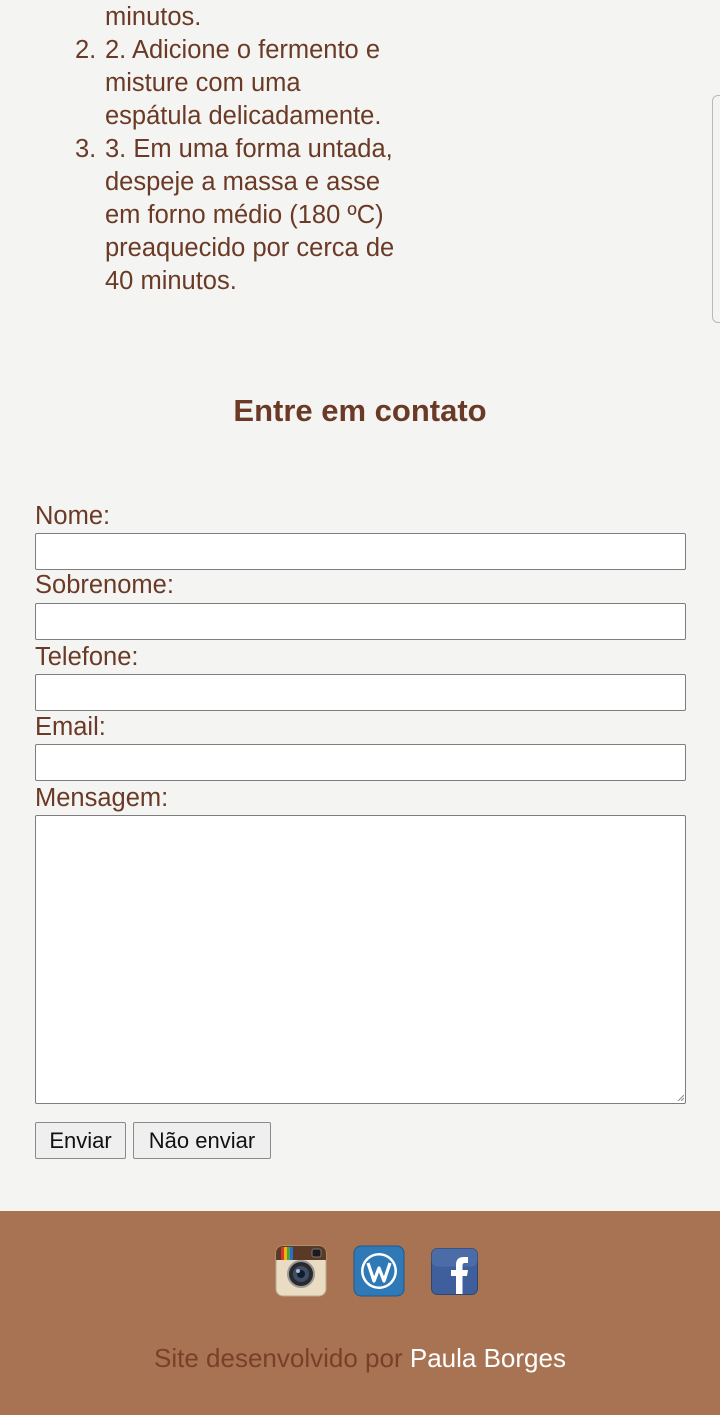  What do you see at coordinates (360, 692) in the screenshot?
I see `telefone-input` at bounding box center [360, 692].